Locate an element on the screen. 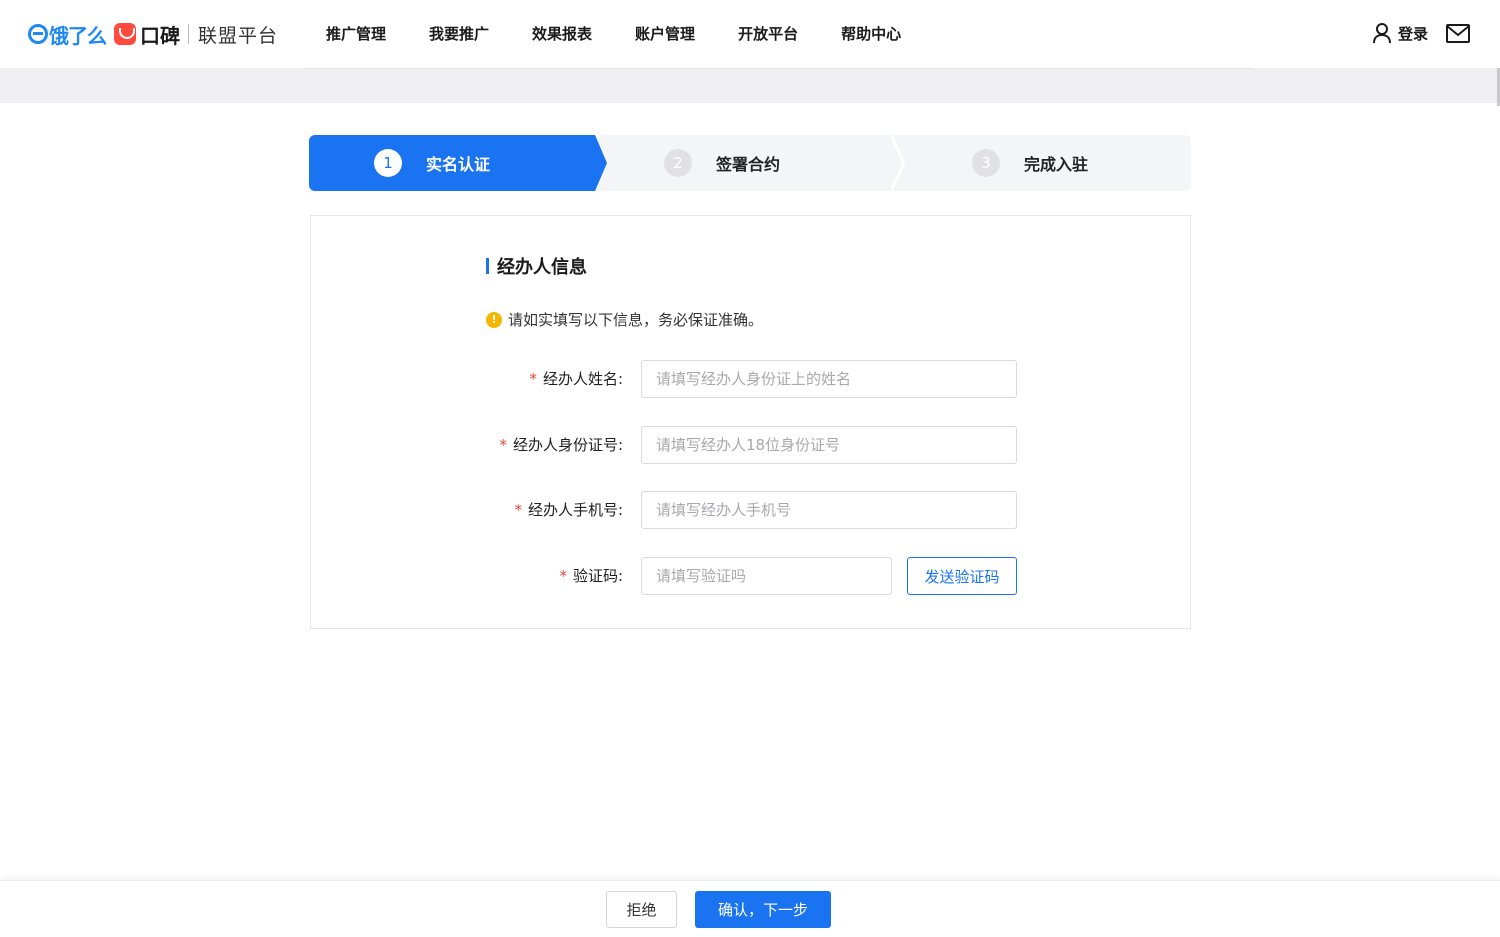 The image size is (1500, 937). verification-code-input is located at coordinates (766, 576).